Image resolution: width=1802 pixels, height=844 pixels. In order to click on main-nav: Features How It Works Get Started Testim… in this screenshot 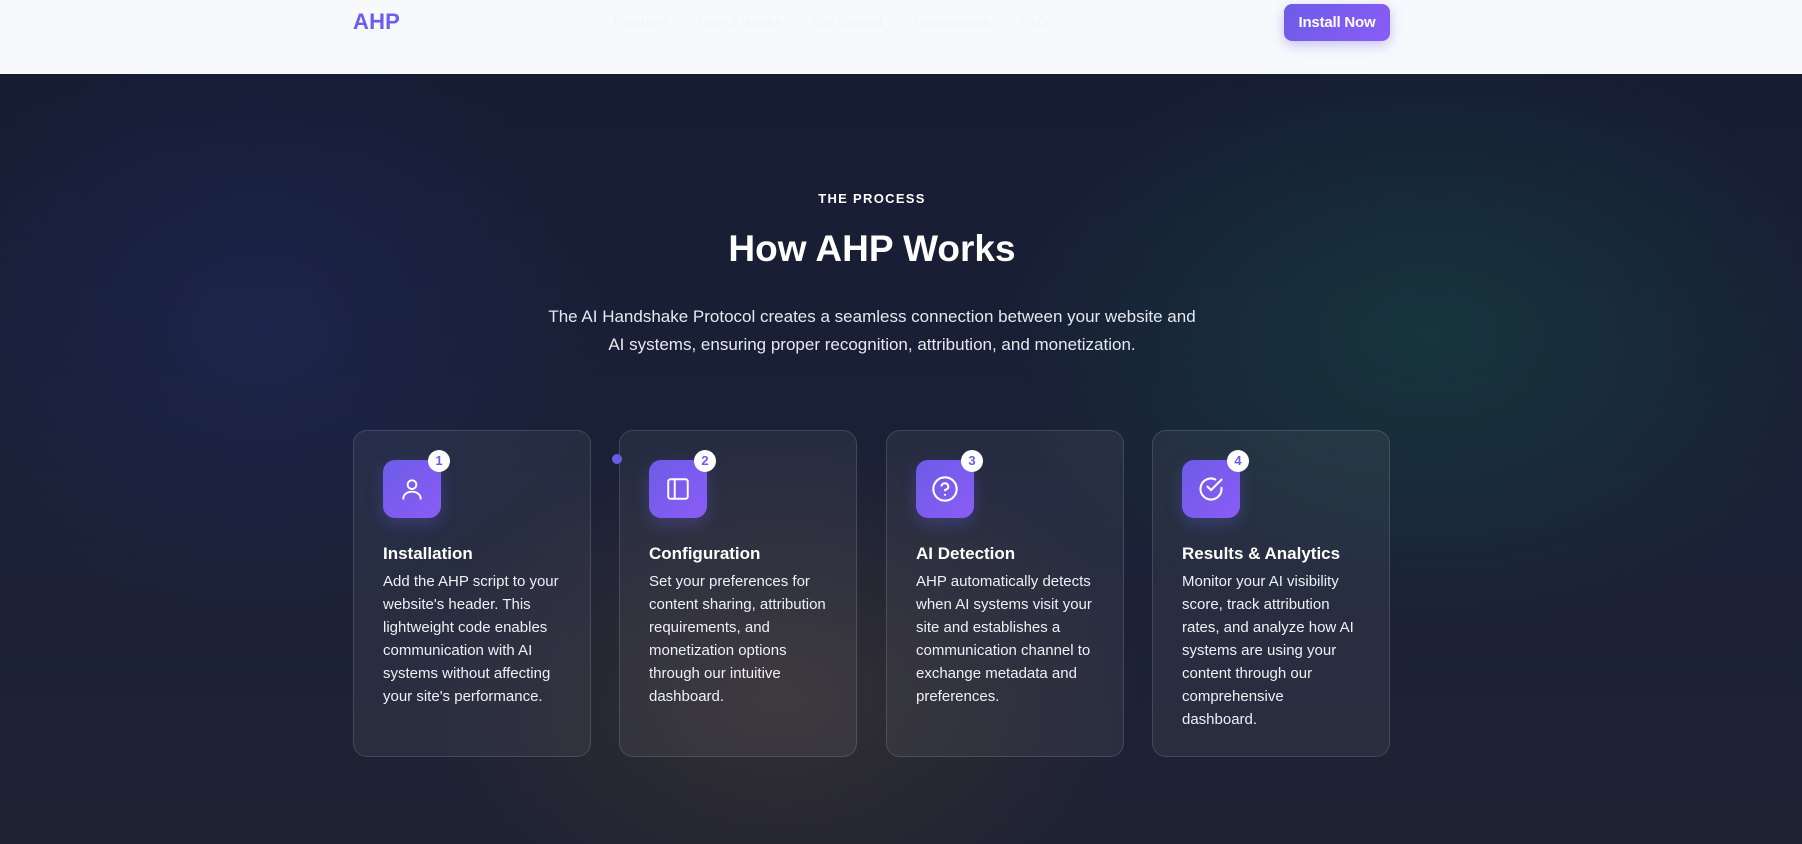, I will do `click(845, 22)`.